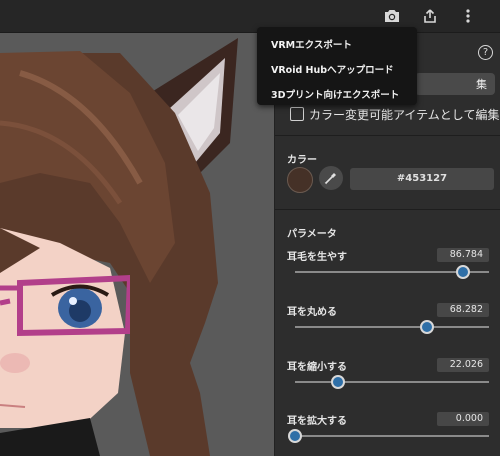  What do you see at coordinates (392, 327) in the screenshot?
I see `param-slider-ear-round` at bounding box center [392, 327].